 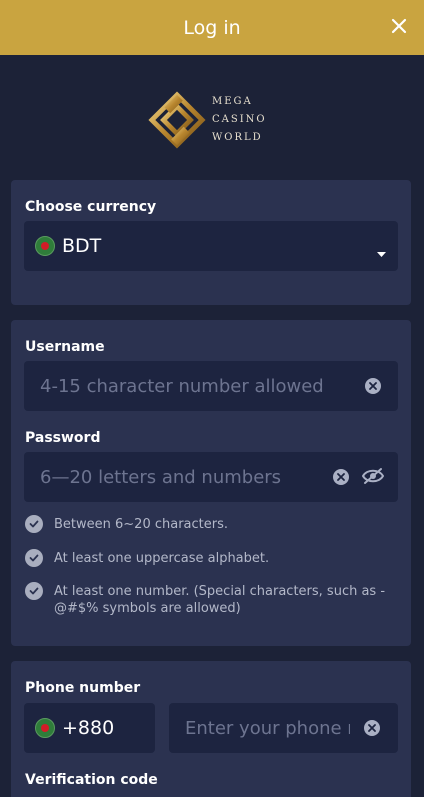 What do you see at coordinates (373, 386) in the screenshot?
I see `username-clear-icon` at bounding box center [373, 386].